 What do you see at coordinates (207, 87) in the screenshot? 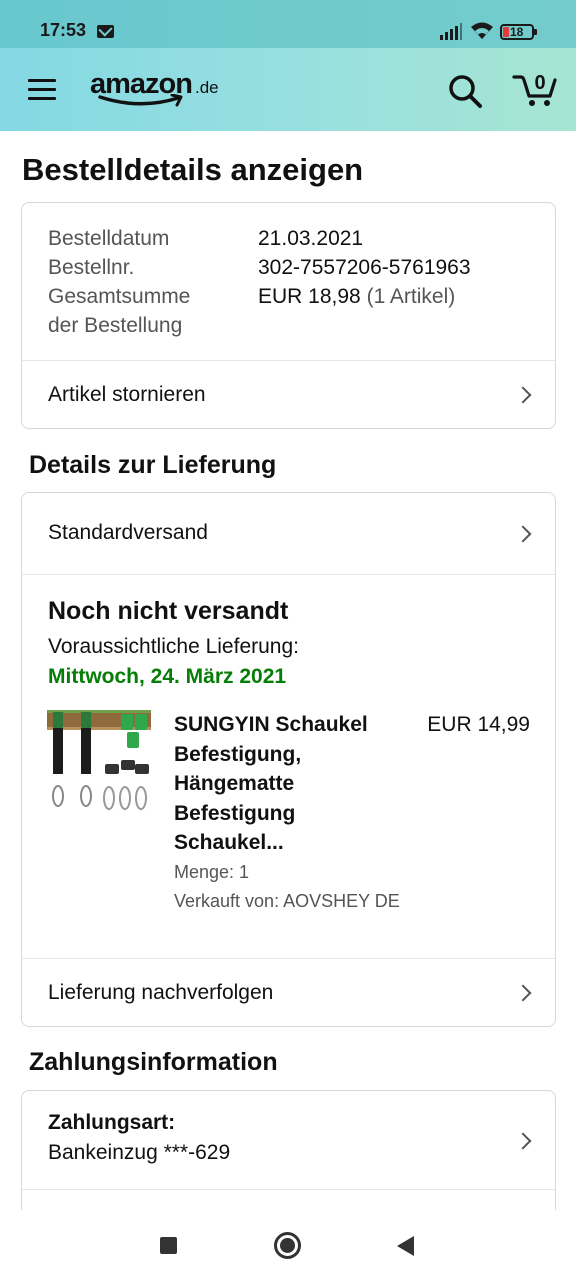
I see `logo-tld: .de` at bounding box center [207, 87].